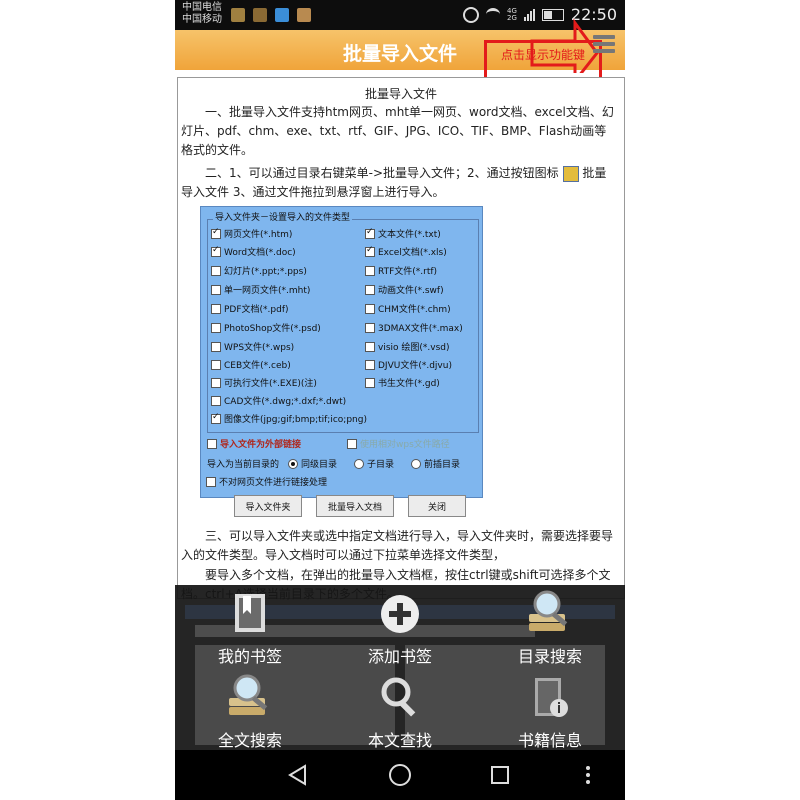 Image resolution: width=800 pixels, height=800 pixels. I want to click on fulltext-search-icon, so click(250, 697).